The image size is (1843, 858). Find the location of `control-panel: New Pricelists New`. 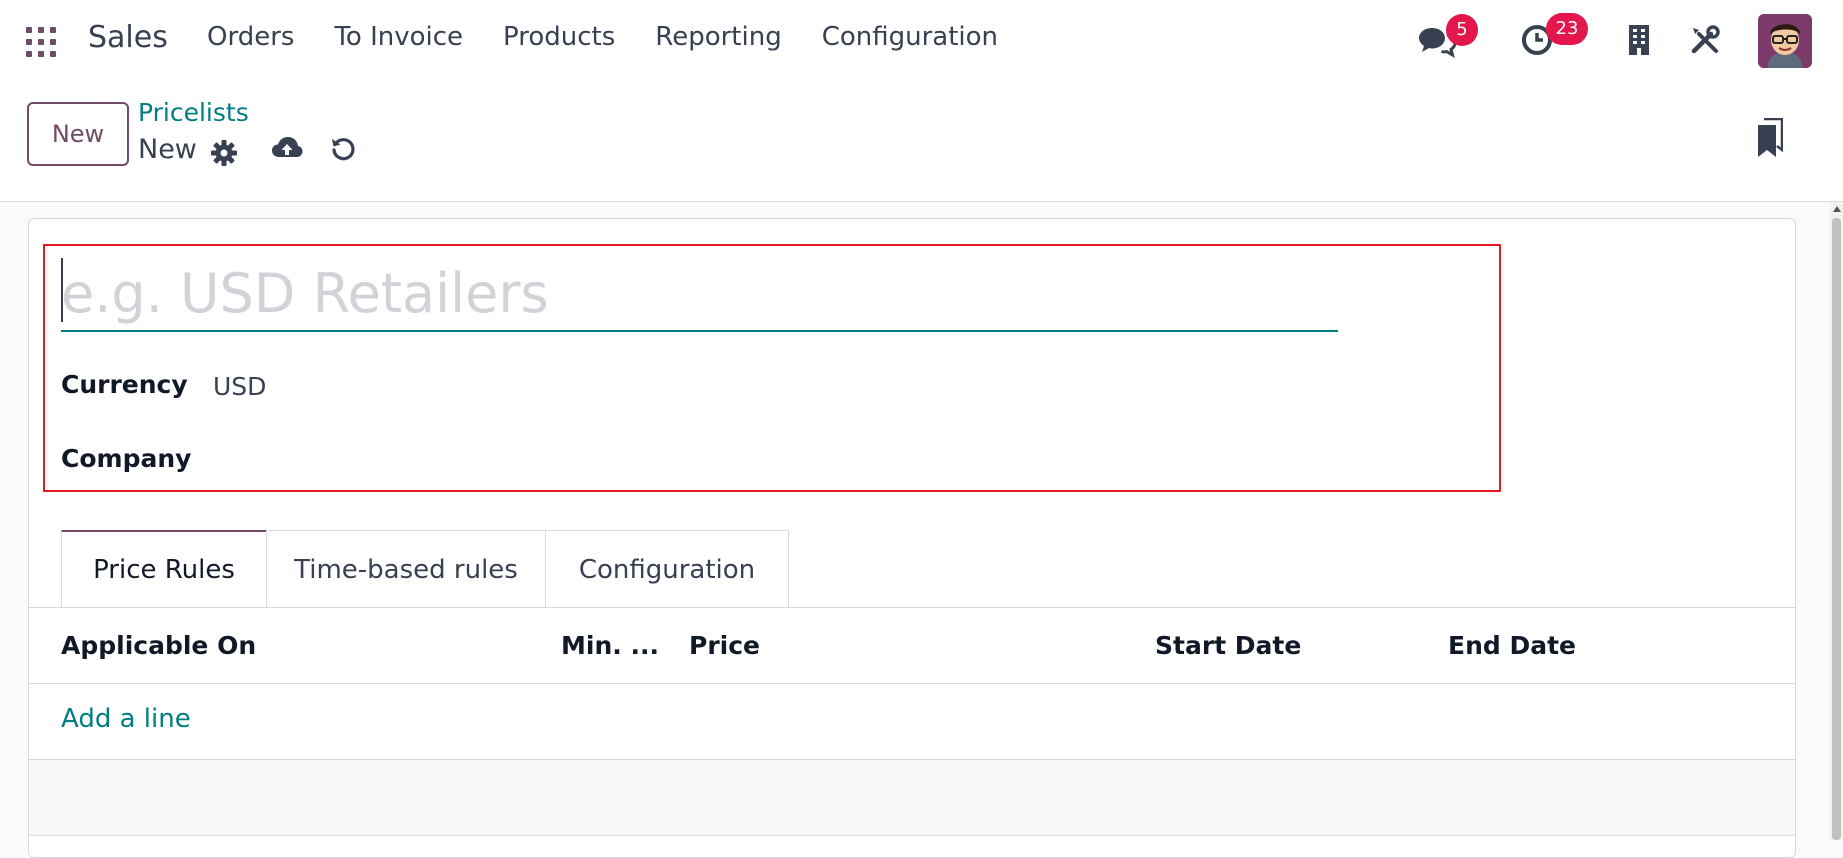

control-panel: New Pricelists New is located at coordinates (921, 141).